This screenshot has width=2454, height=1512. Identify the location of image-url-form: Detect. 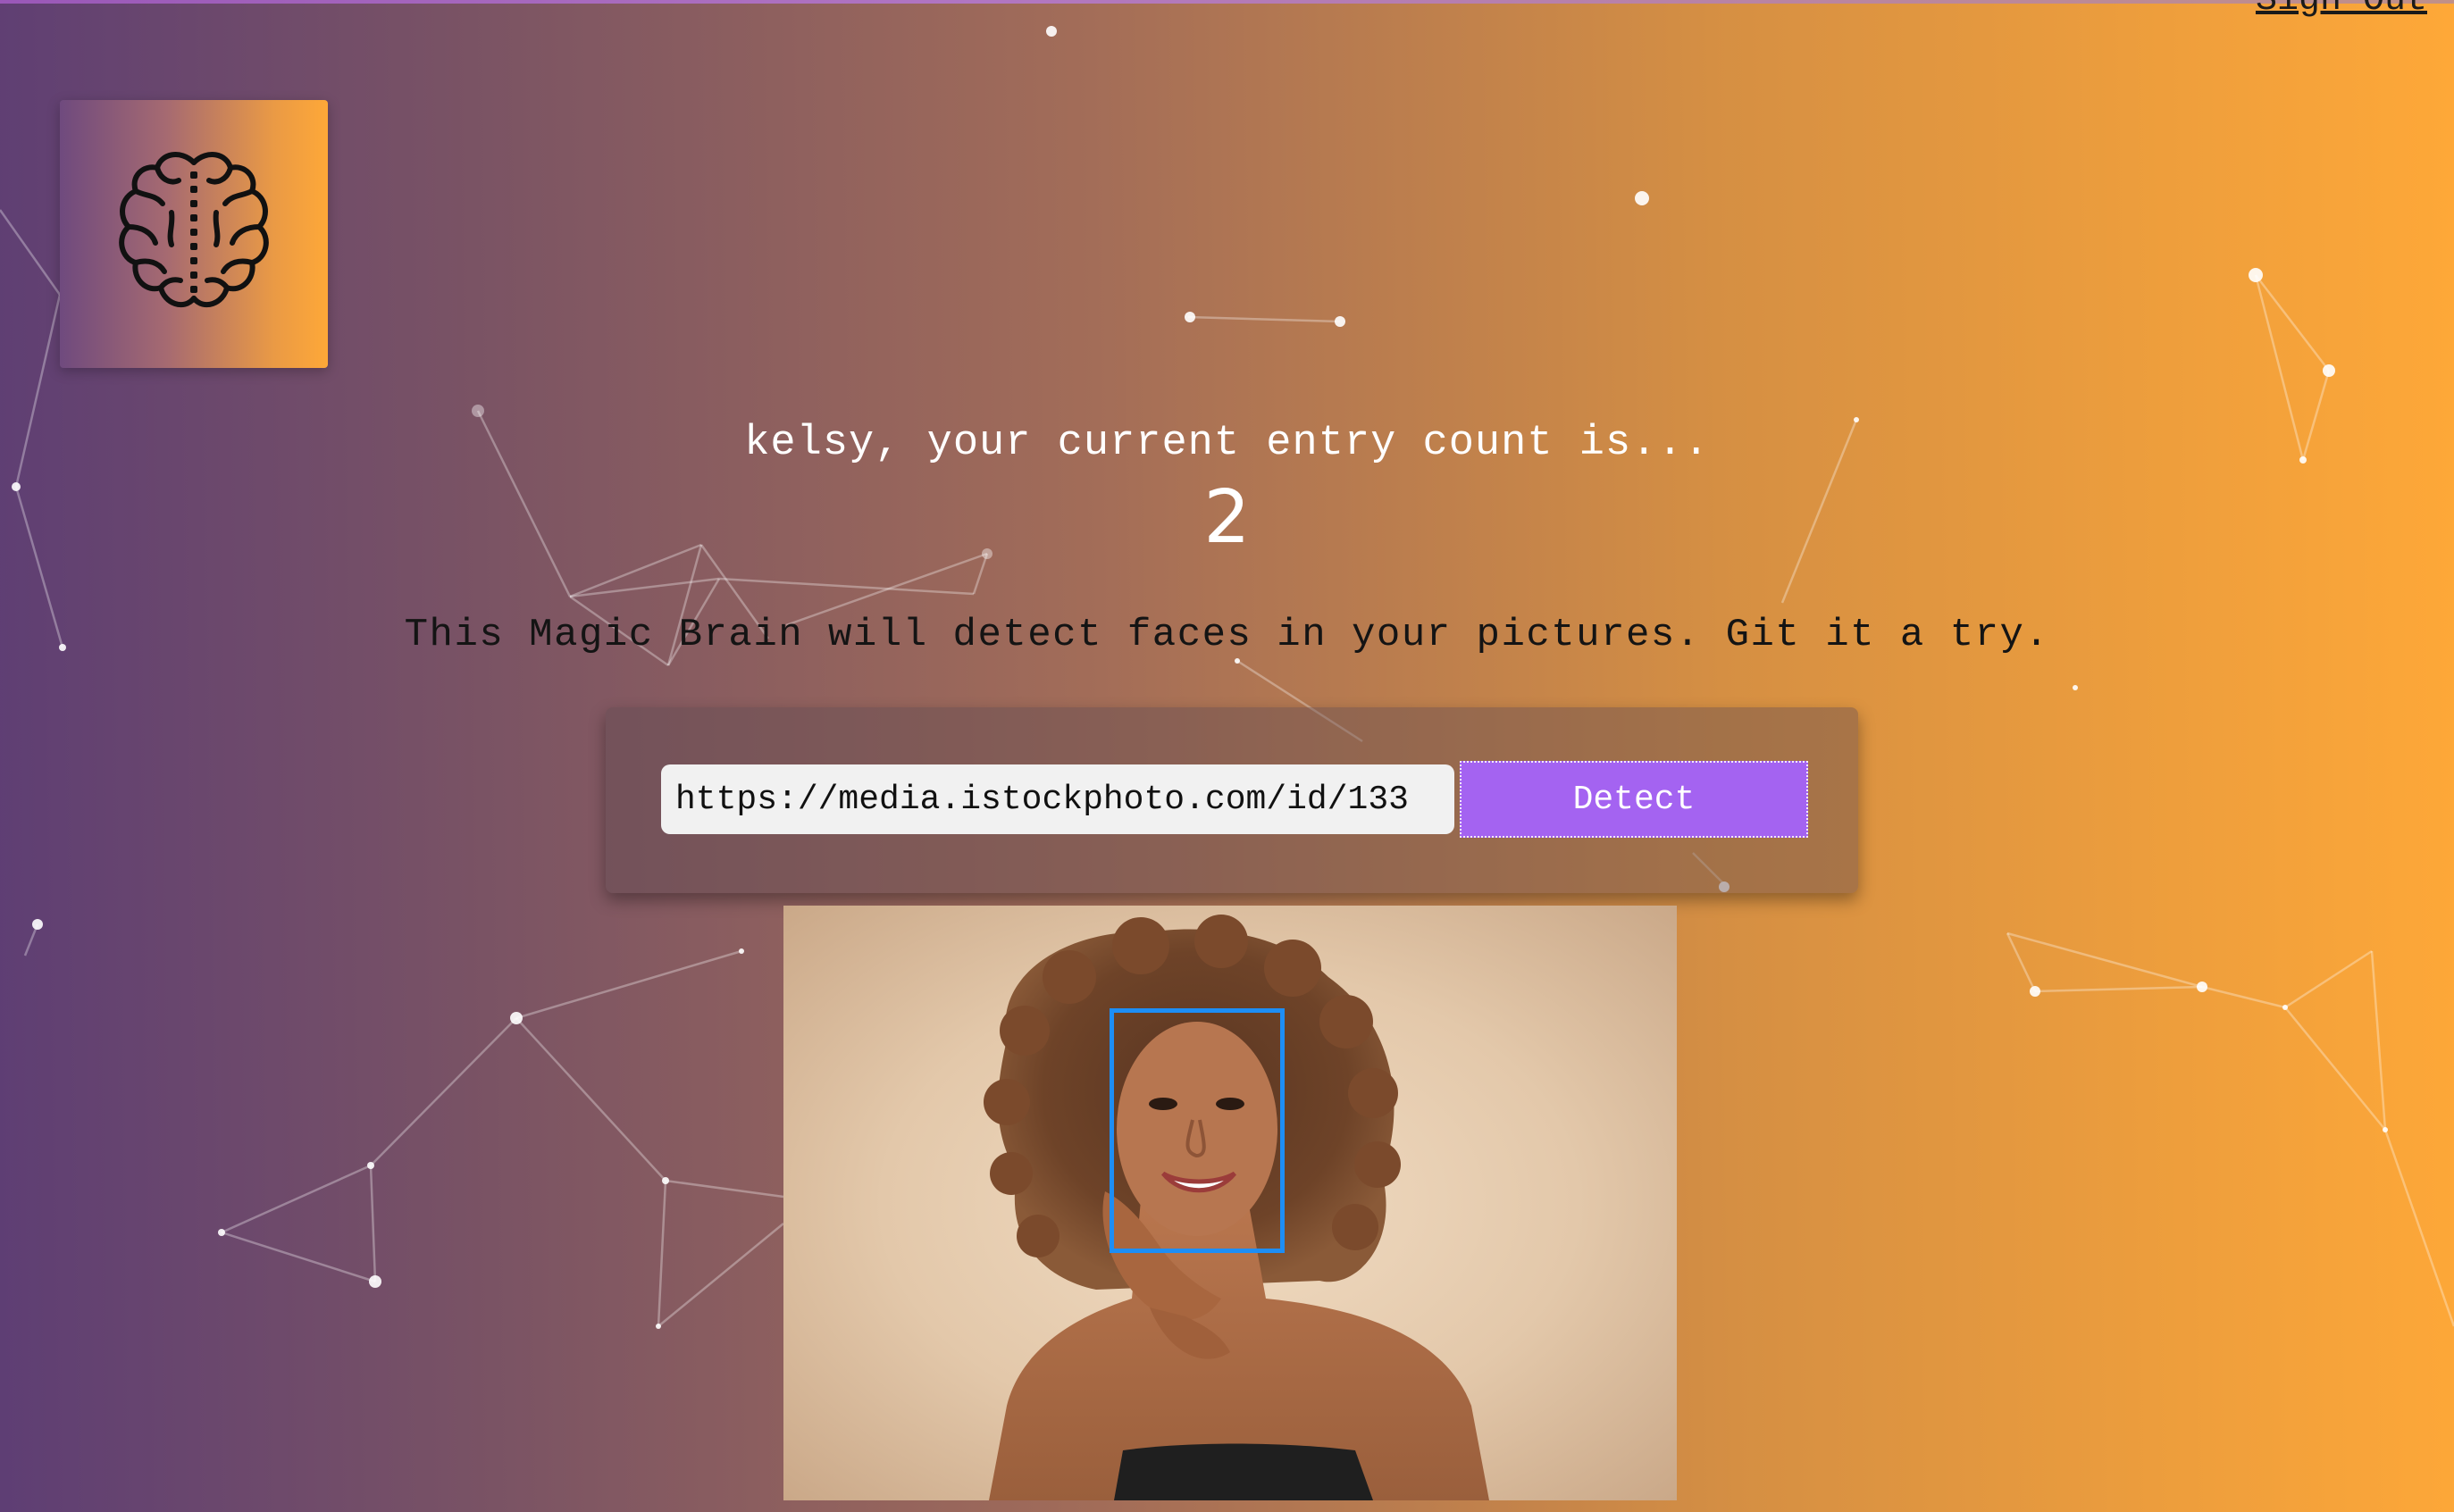
(1232, 800).